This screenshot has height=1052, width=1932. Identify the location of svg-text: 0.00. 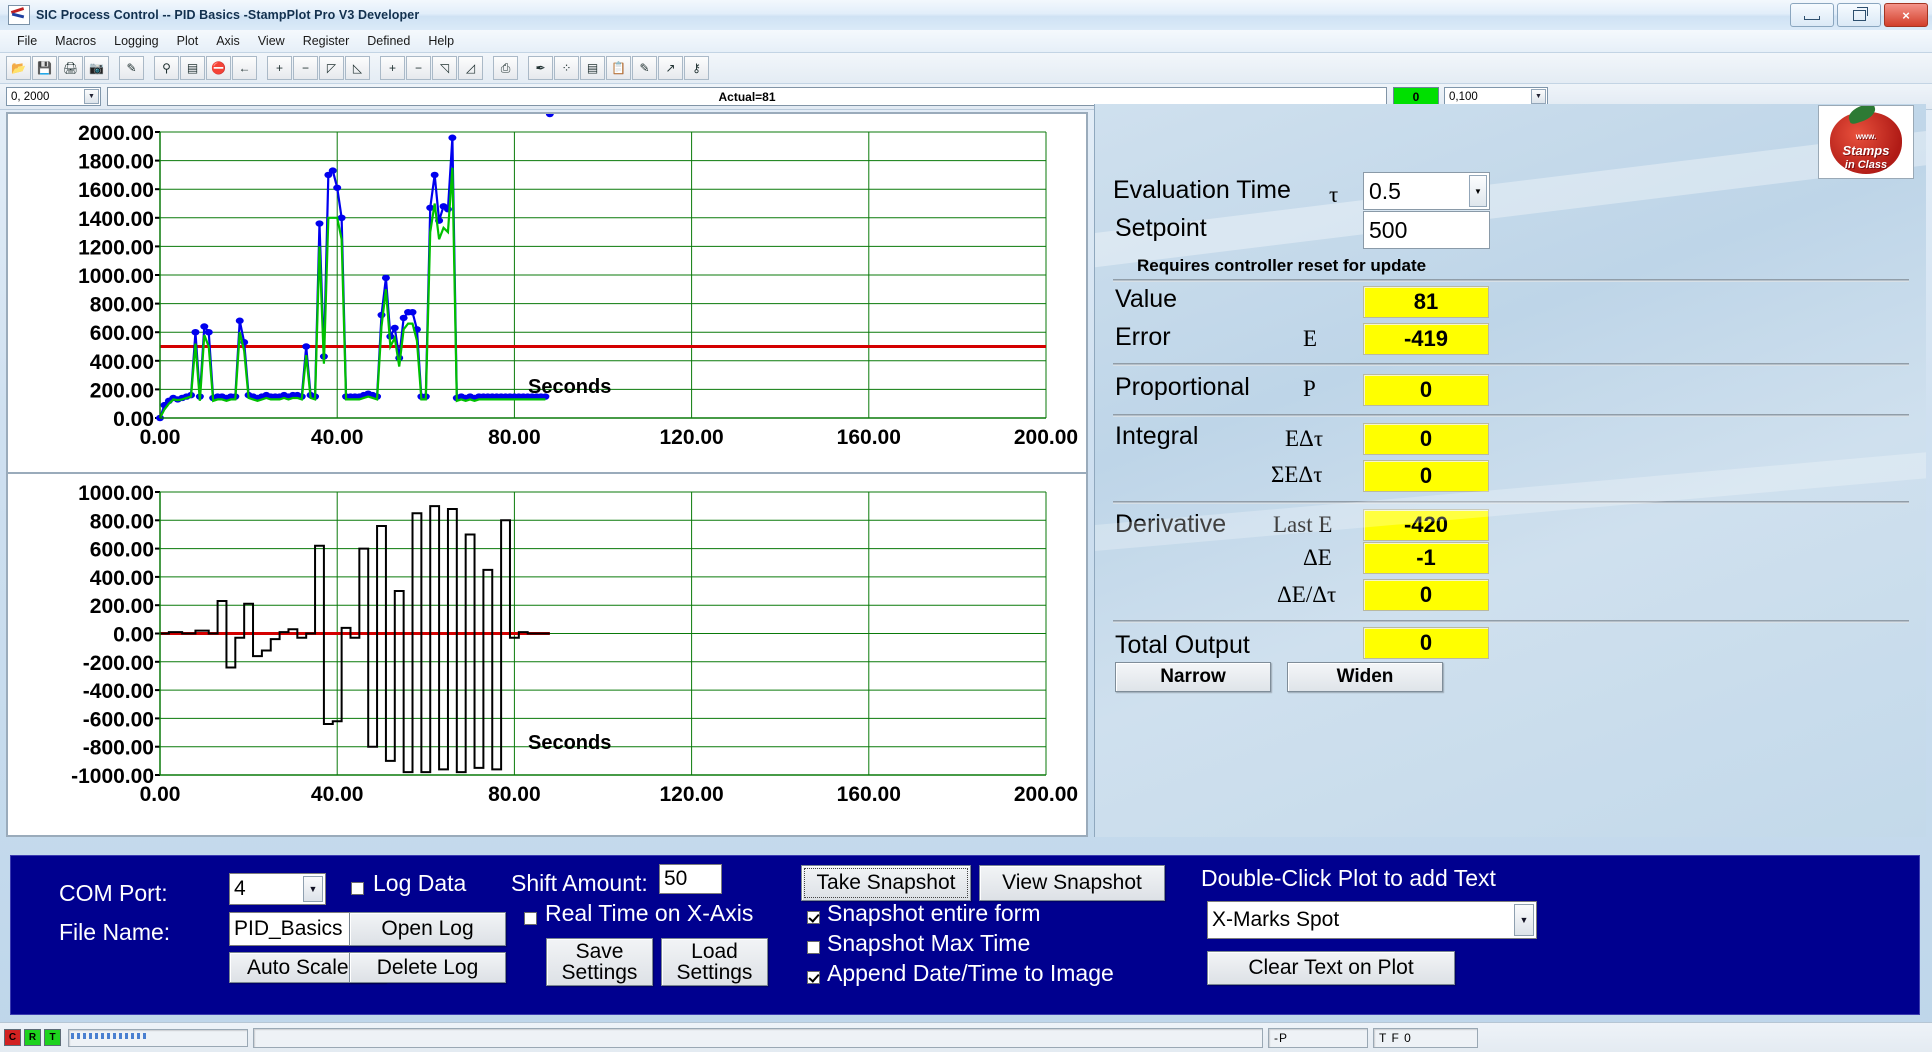
(160, 437).